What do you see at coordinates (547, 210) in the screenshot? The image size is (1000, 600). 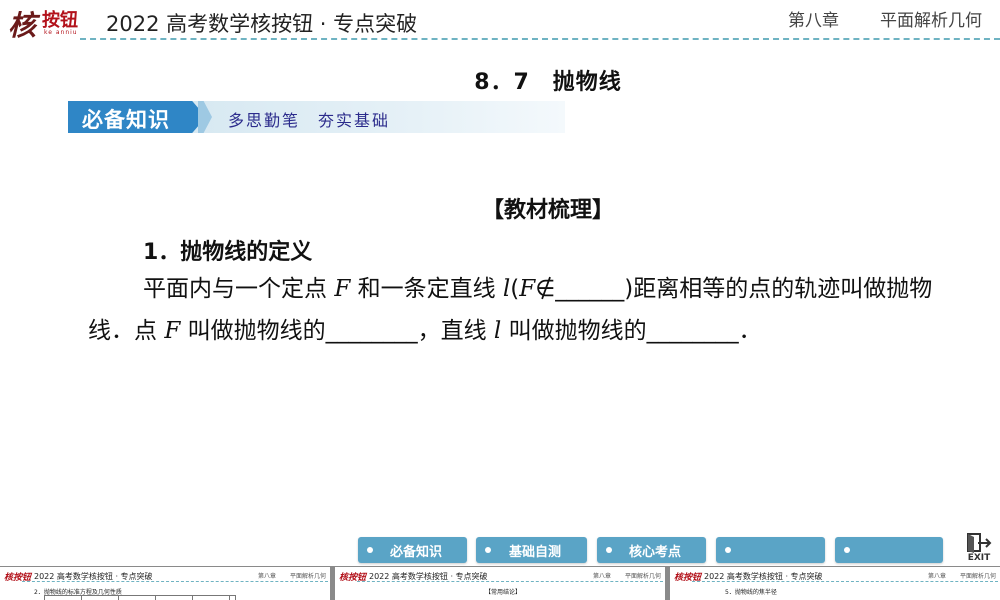 I see `subsection-heading: 【教材梳理】` at bounding box center [547, 210].